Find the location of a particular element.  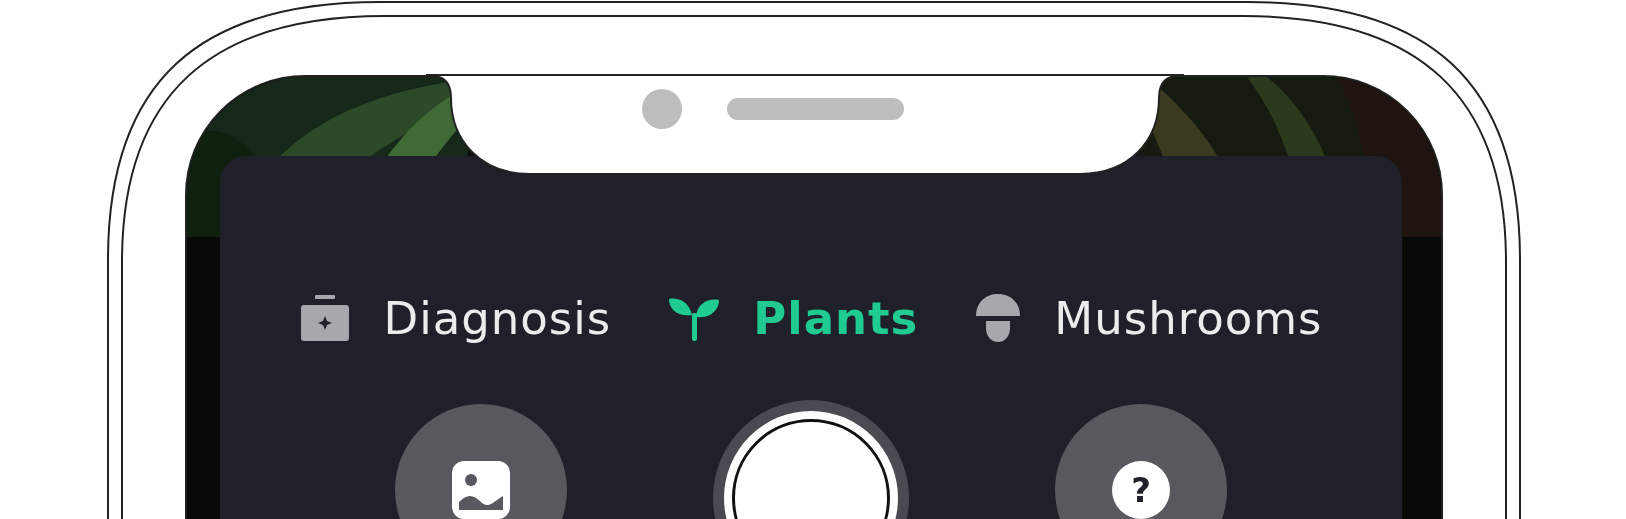

mode-tab: Mushrooms is located at coordinates (1148, 318).